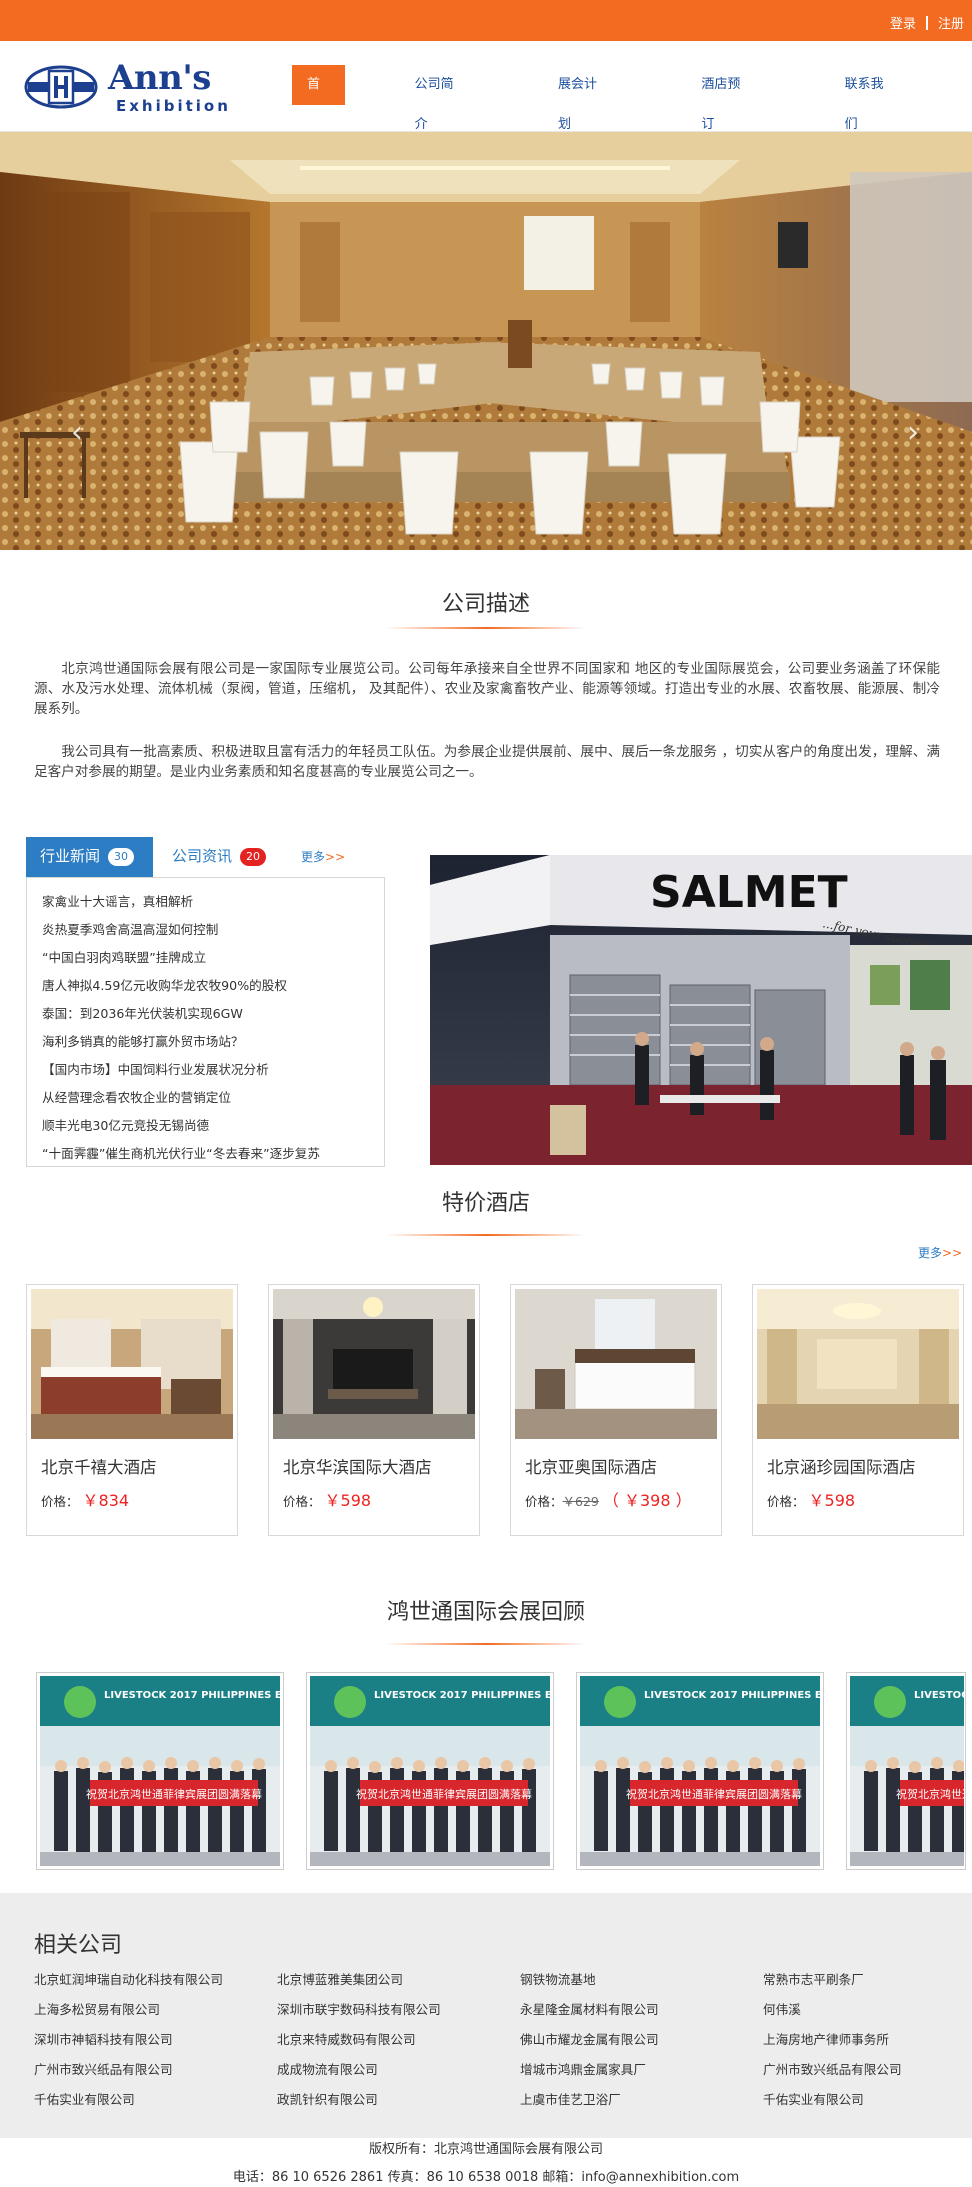  I want to click on news-item: 泰国：到2036年光伏装机实现6GW, so click(213, 1014).